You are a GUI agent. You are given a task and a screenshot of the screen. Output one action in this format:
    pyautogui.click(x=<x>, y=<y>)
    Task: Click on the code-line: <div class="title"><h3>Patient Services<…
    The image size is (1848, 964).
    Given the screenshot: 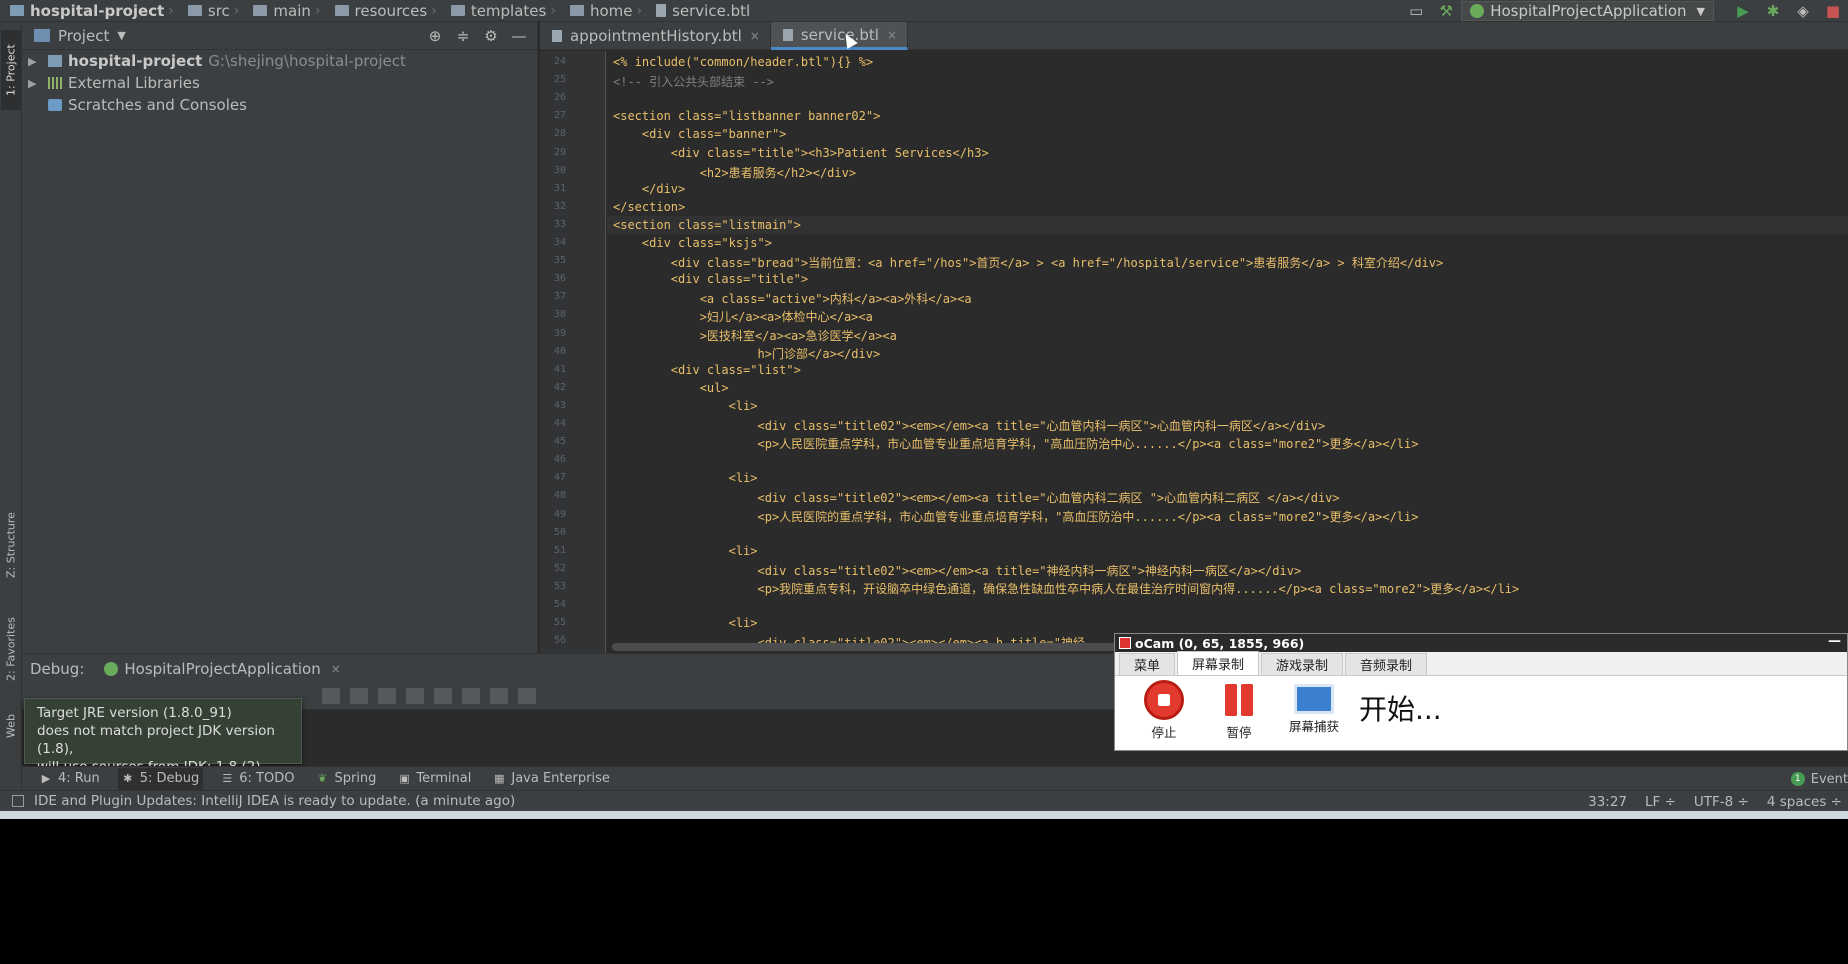 What is the action you would take?
    pyautogui.click(x=801, y=152)
    